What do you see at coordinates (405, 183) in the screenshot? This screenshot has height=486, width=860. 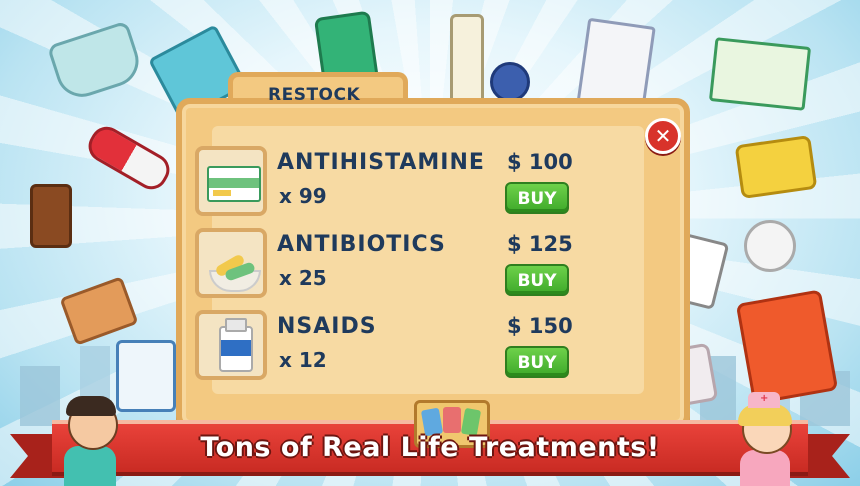 I see `item-row-antihistamine: ANTIHISTAMINE x 99 $ 100 BUY` at bounding box center [405, 183].